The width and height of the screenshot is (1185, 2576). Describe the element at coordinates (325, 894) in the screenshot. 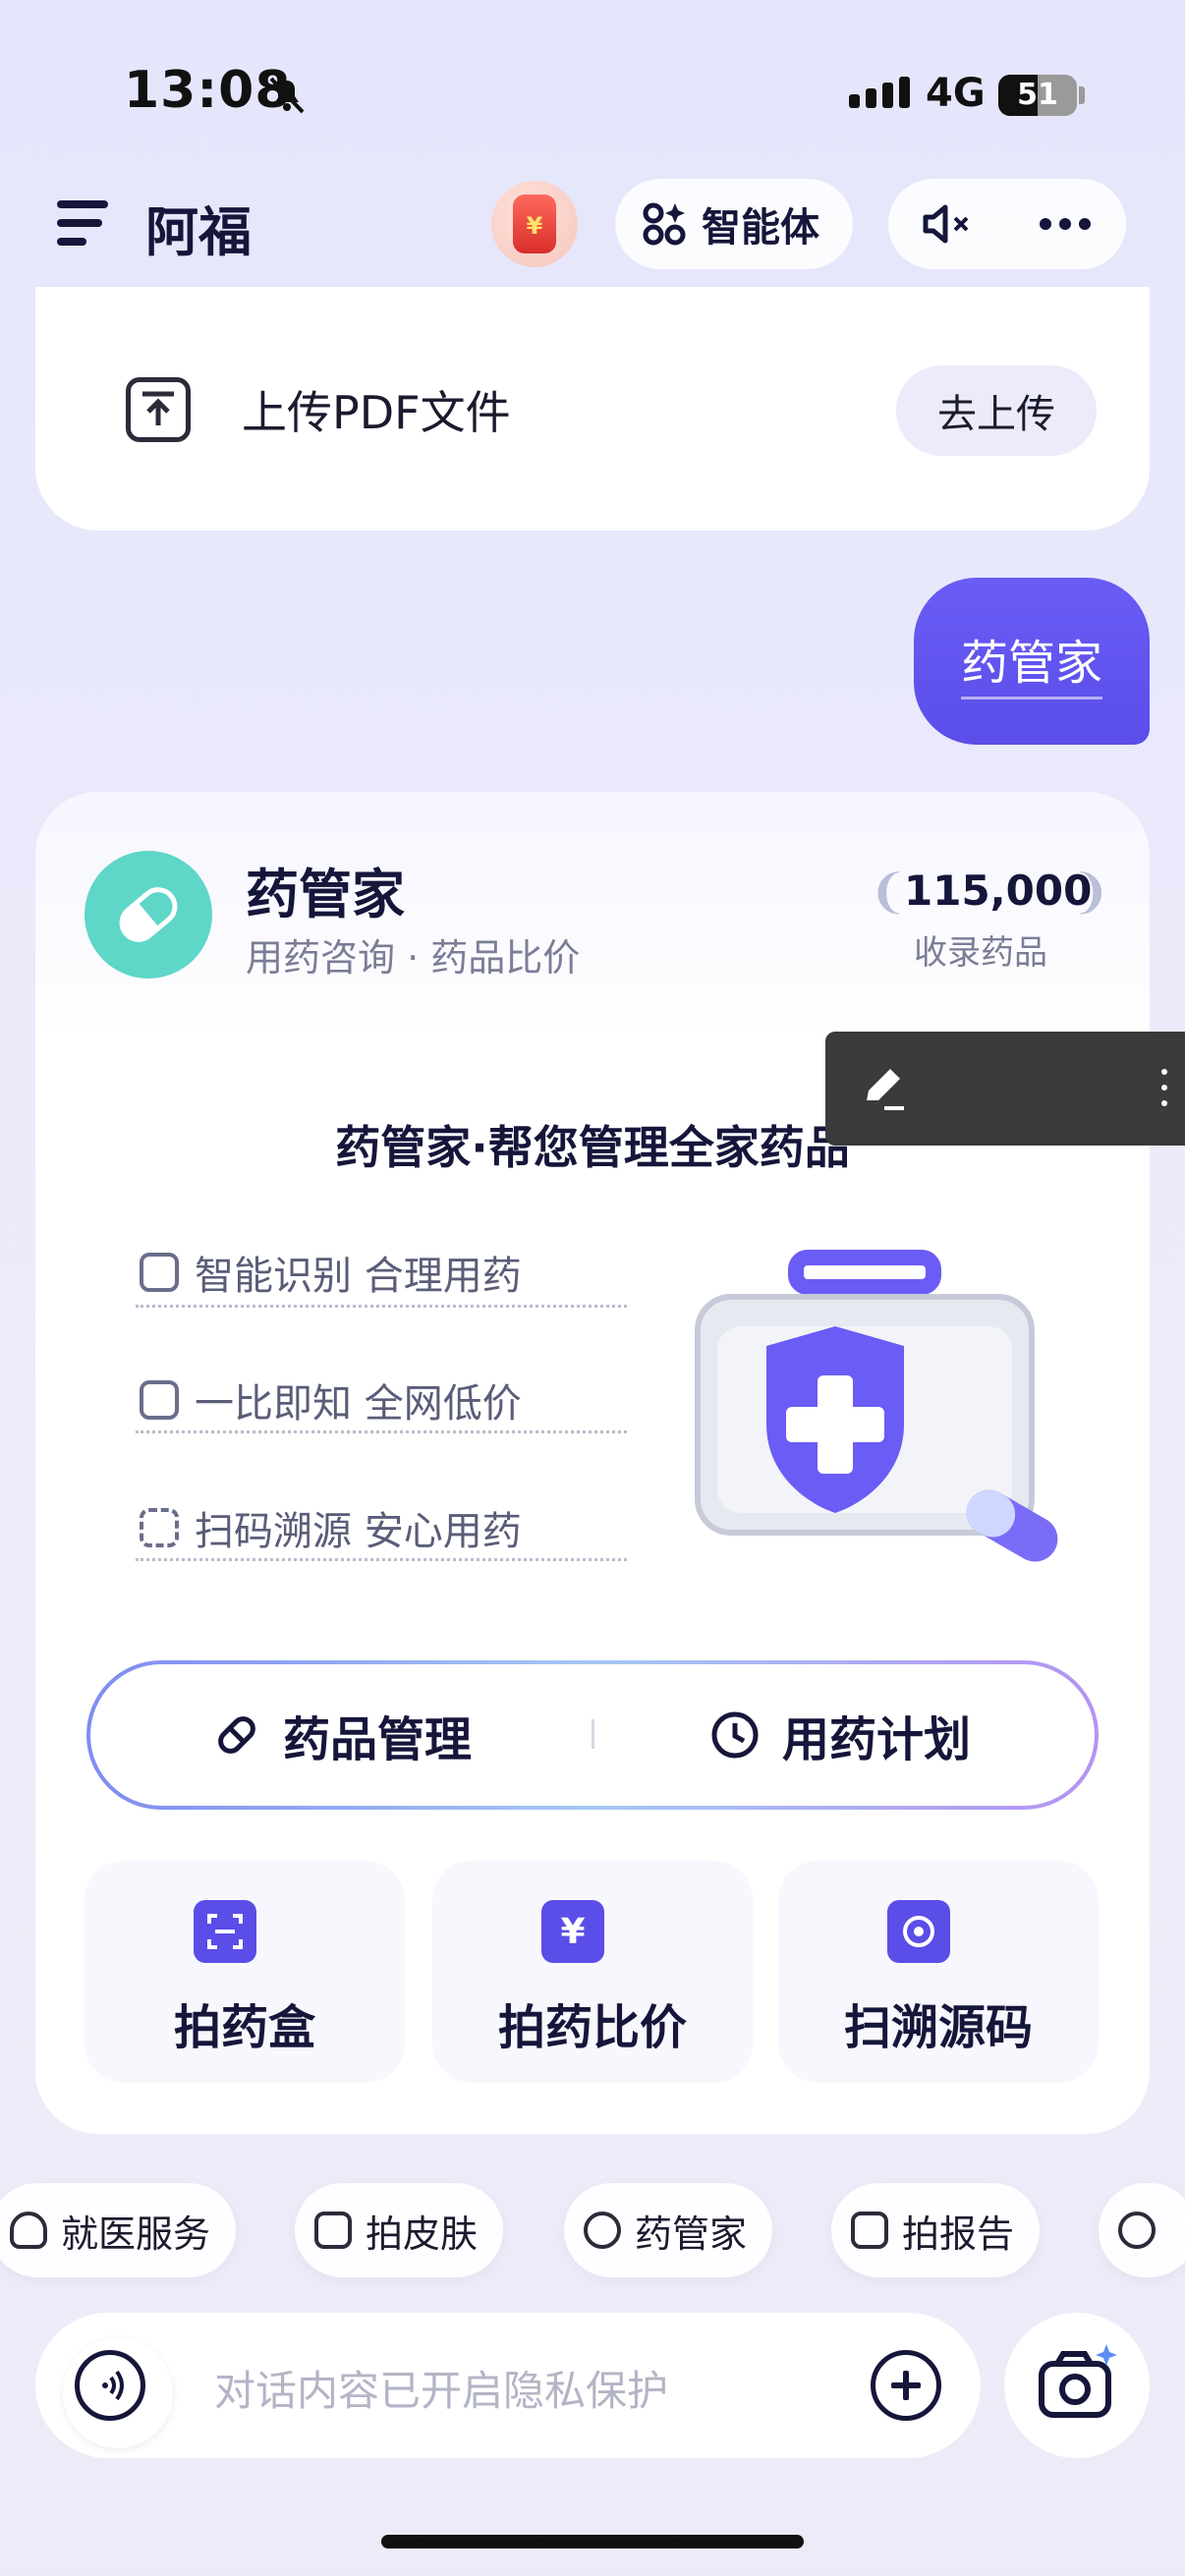

I see `service-title: 药管家` at that location.